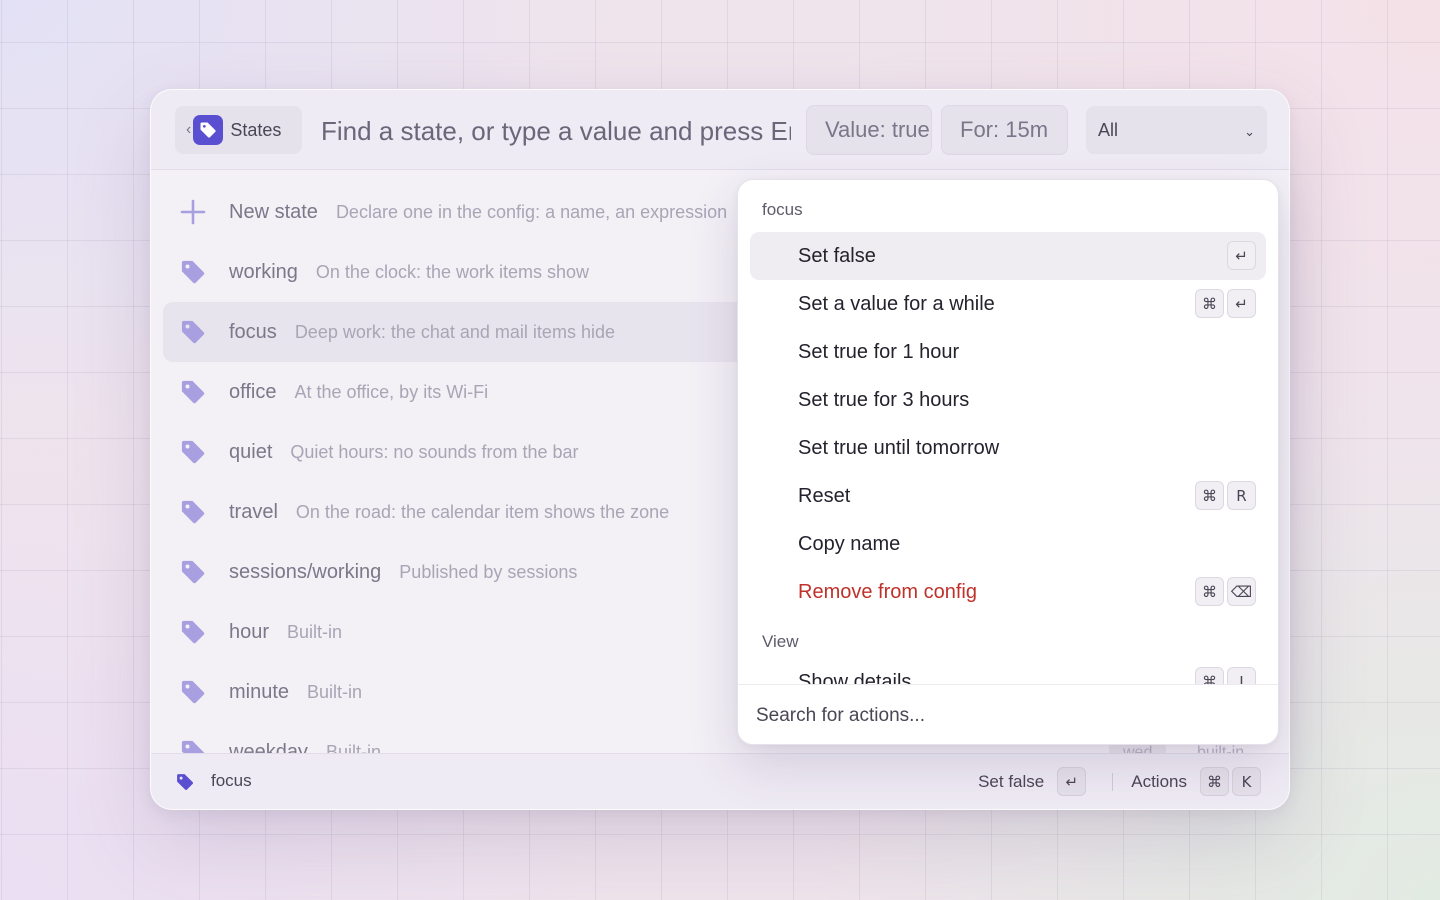 This screenshot has height=900, width=1440. What do you see at coordinates (849, 543) in the screenshot?
I see `action-label: Copy name` at bounding box center [849, 543].